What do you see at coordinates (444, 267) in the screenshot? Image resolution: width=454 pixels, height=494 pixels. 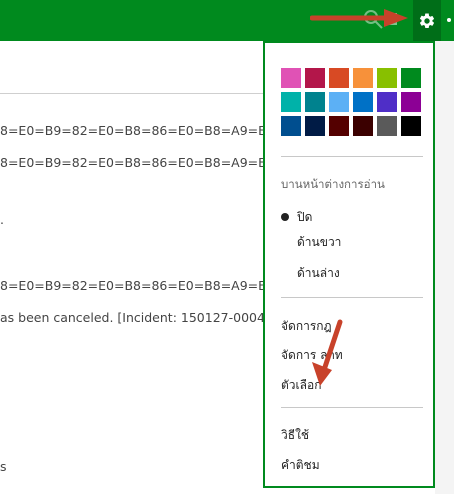 I see `scroll-gutter` at bounding box center [444, 267].